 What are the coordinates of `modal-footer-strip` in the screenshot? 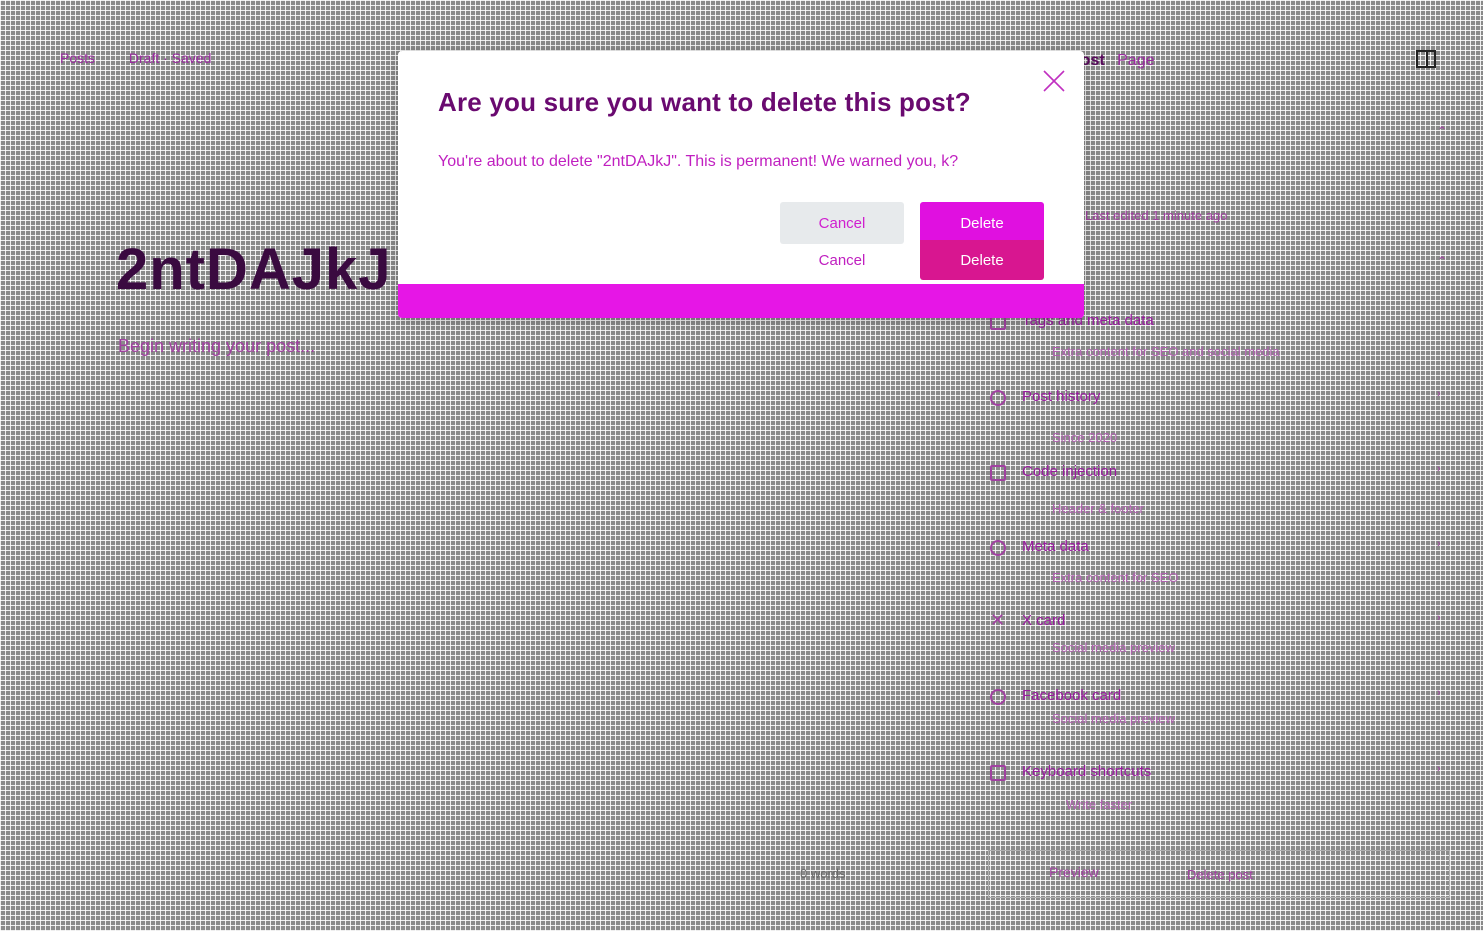 It's located at (741, 301).